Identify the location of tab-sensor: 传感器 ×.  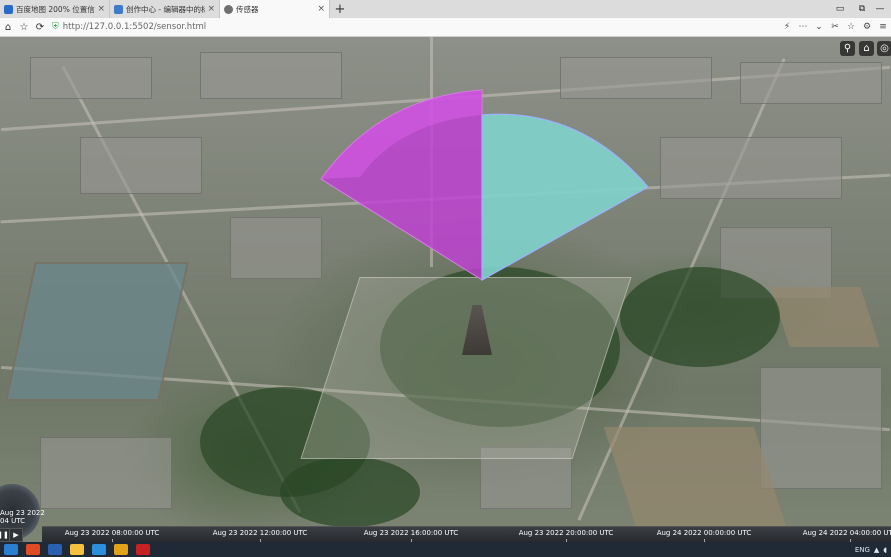
(275, 9).